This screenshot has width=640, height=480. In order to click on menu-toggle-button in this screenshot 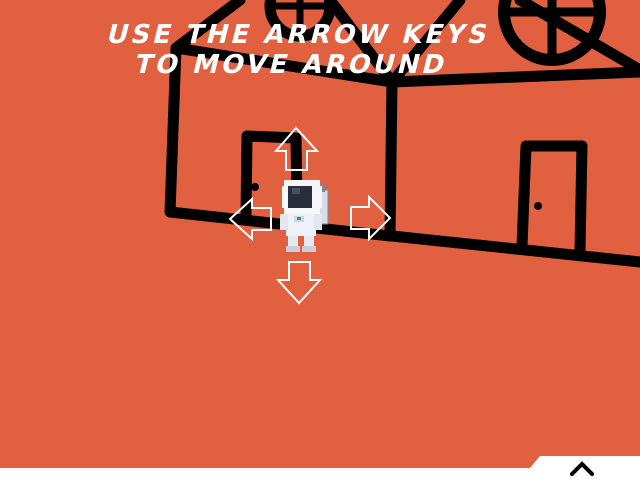, I will do `click(582, 468)`.